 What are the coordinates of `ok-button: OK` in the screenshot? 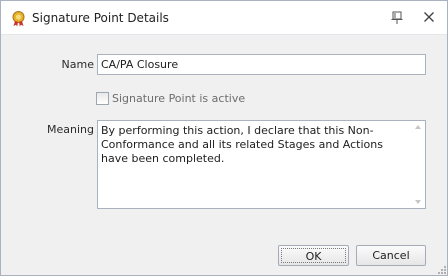 It's located at (313, 255).